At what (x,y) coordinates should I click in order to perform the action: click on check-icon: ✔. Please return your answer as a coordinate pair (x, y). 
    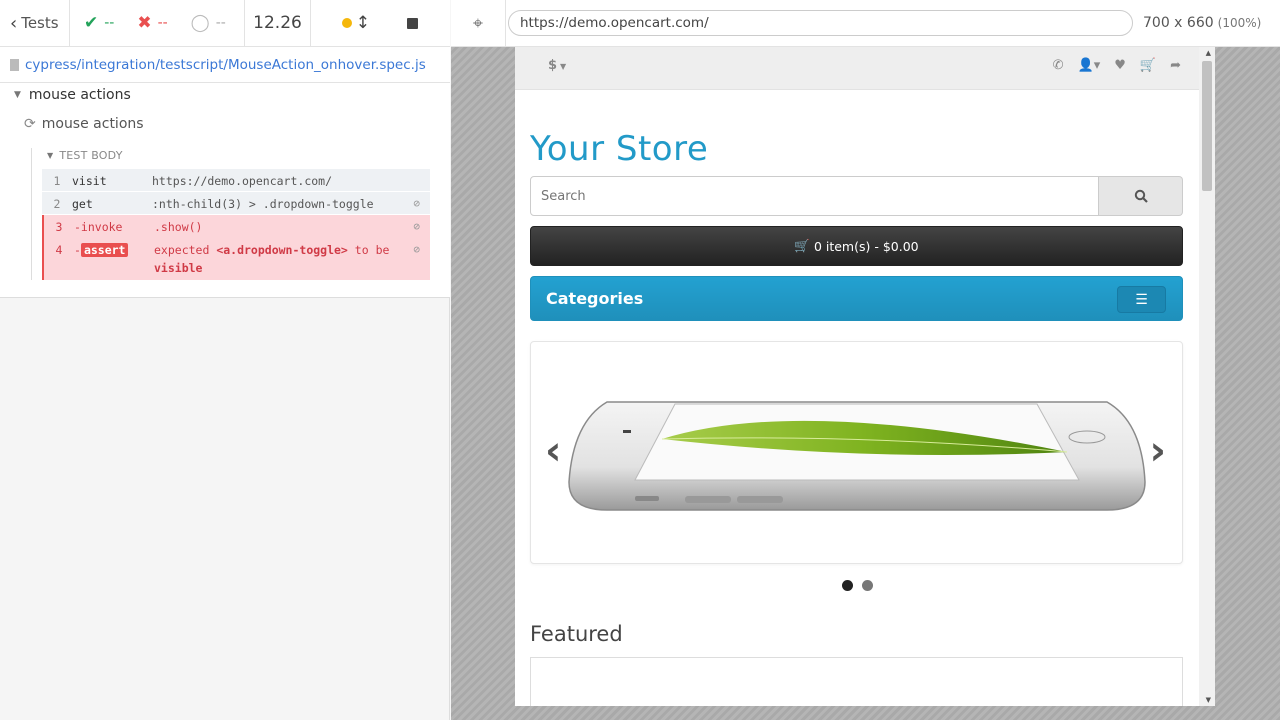
    Looking at the image, I should click on (91, 23).